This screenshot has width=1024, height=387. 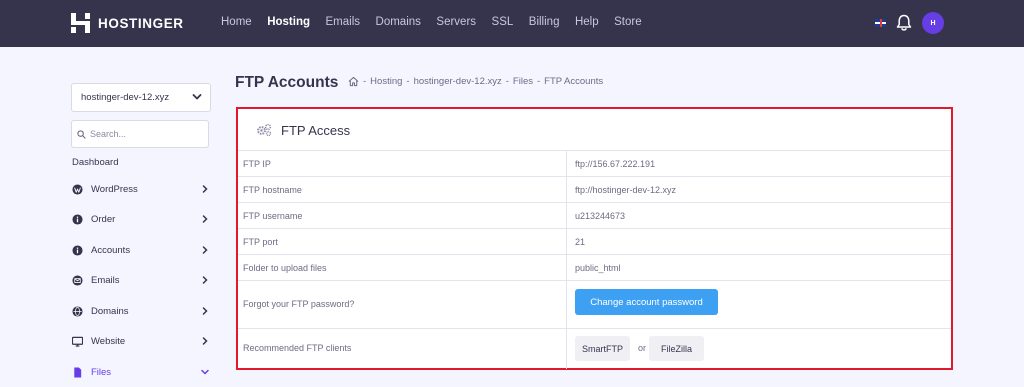 I want to click on ftp-port-value: 21, so click(x=580, y=242).